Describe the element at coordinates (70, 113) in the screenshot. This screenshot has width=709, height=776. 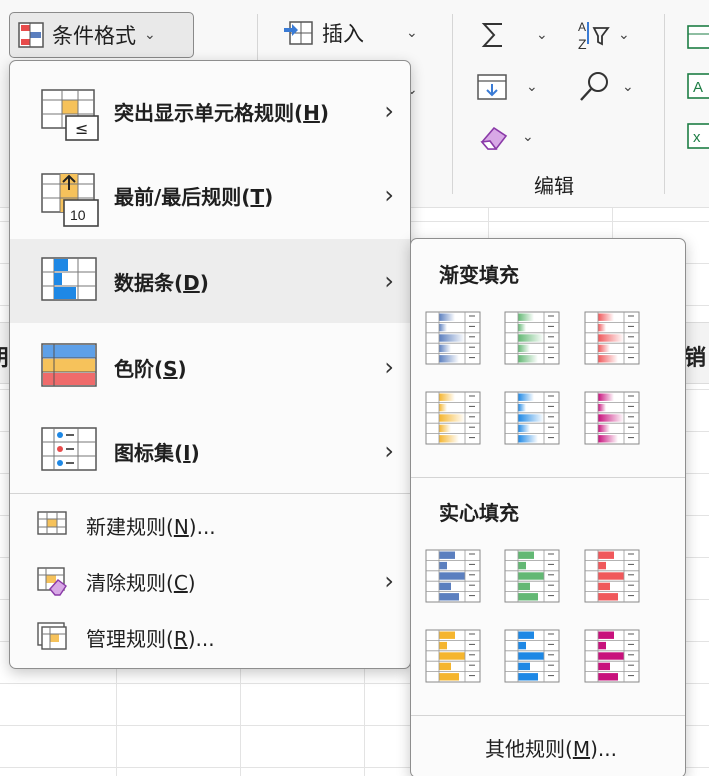
I see `highlight-cells-rules-icon: ≤` at that location.